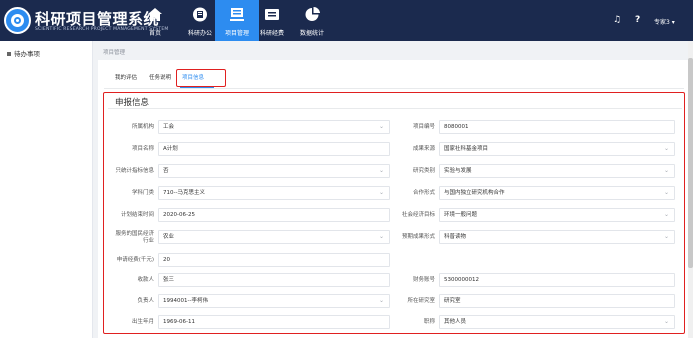 Image resolution: width=693 pixels, height=338 pixels. I want to click on field-label: 学科门类, so click(142, 193).